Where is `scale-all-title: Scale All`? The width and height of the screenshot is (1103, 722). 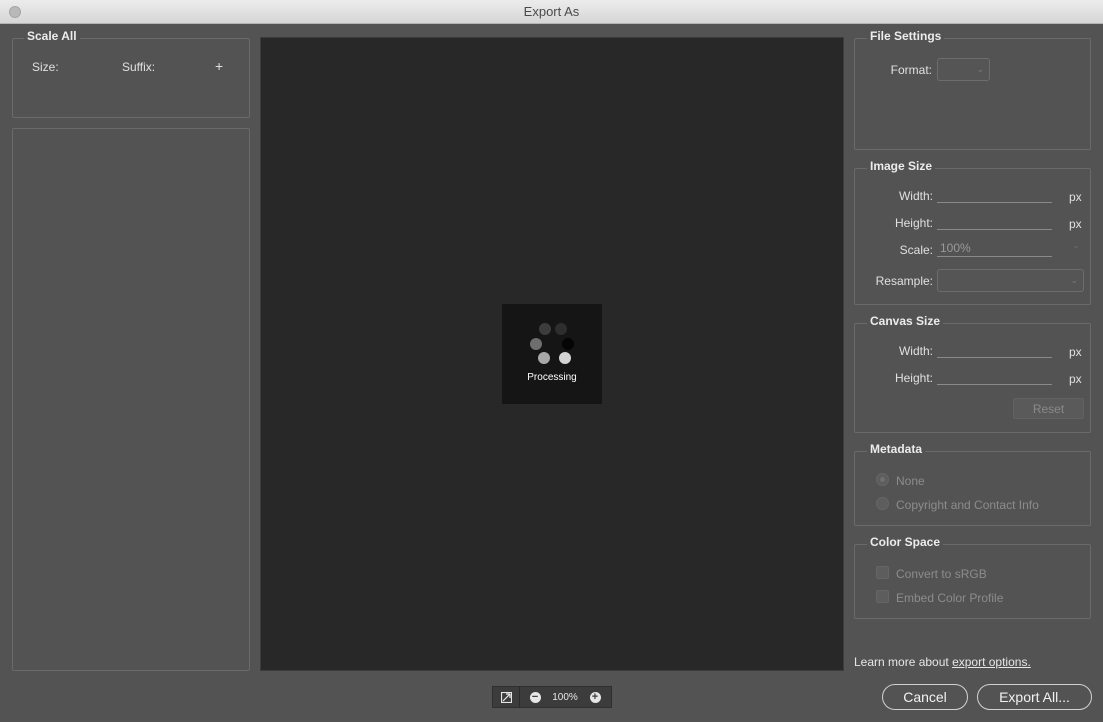 scale-all-title: Scale All is located at coordinates (52, 36).